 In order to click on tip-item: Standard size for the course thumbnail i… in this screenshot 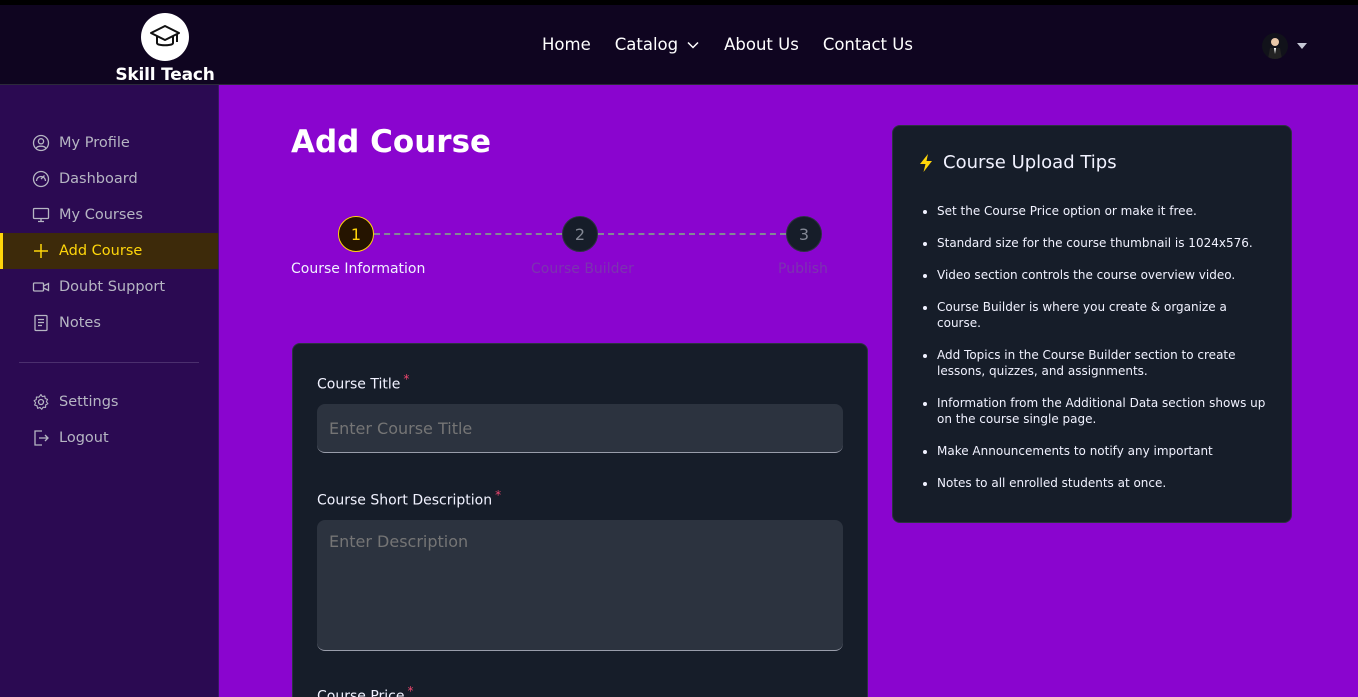, I will do `click(1102, 243)`.